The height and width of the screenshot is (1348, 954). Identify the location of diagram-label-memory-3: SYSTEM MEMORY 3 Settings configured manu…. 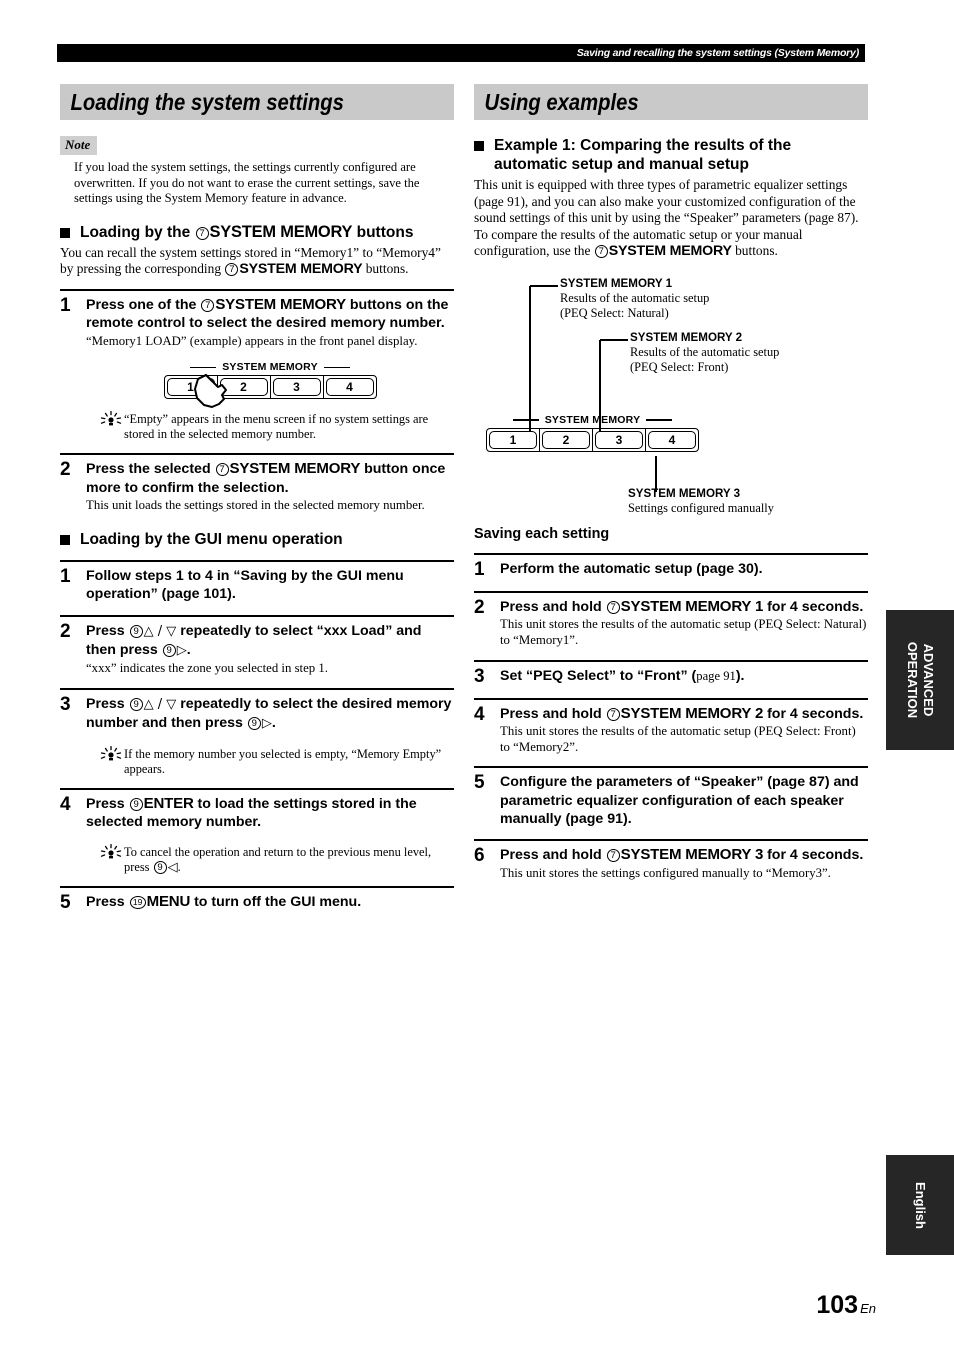
(701, 501).